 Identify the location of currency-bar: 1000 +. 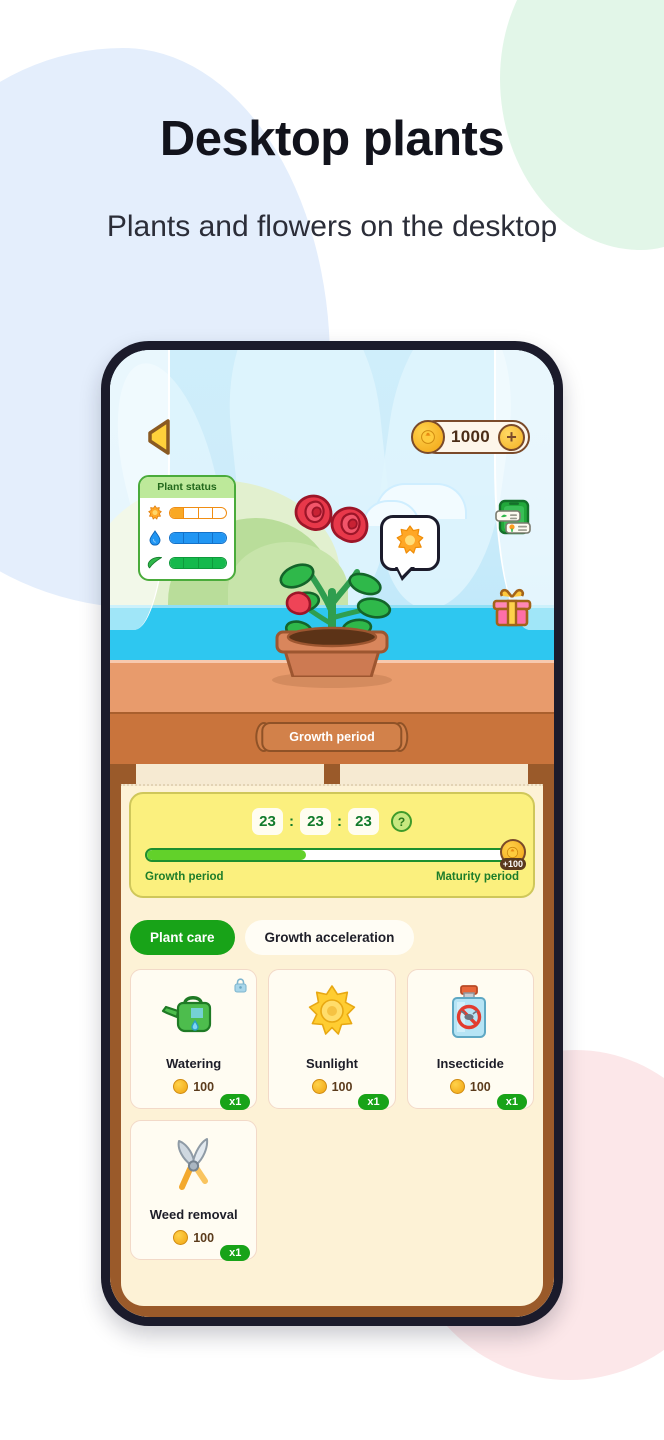
(470, 437).